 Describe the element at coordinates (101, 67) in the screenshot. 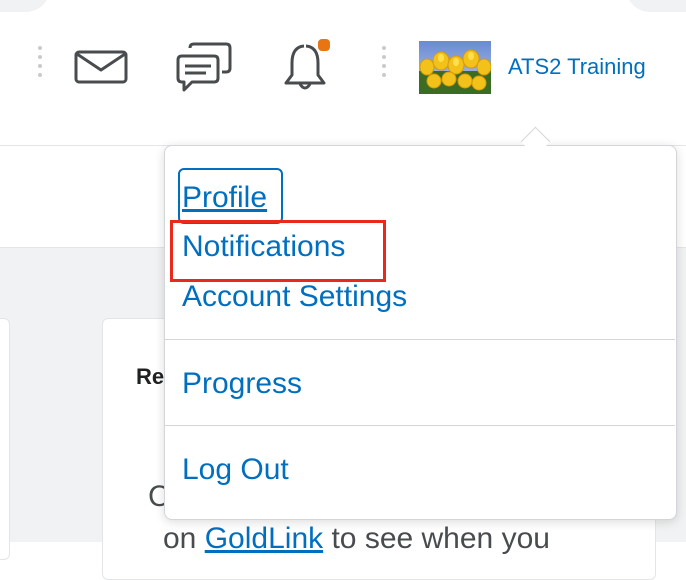

I see `mail-icon` at that location.